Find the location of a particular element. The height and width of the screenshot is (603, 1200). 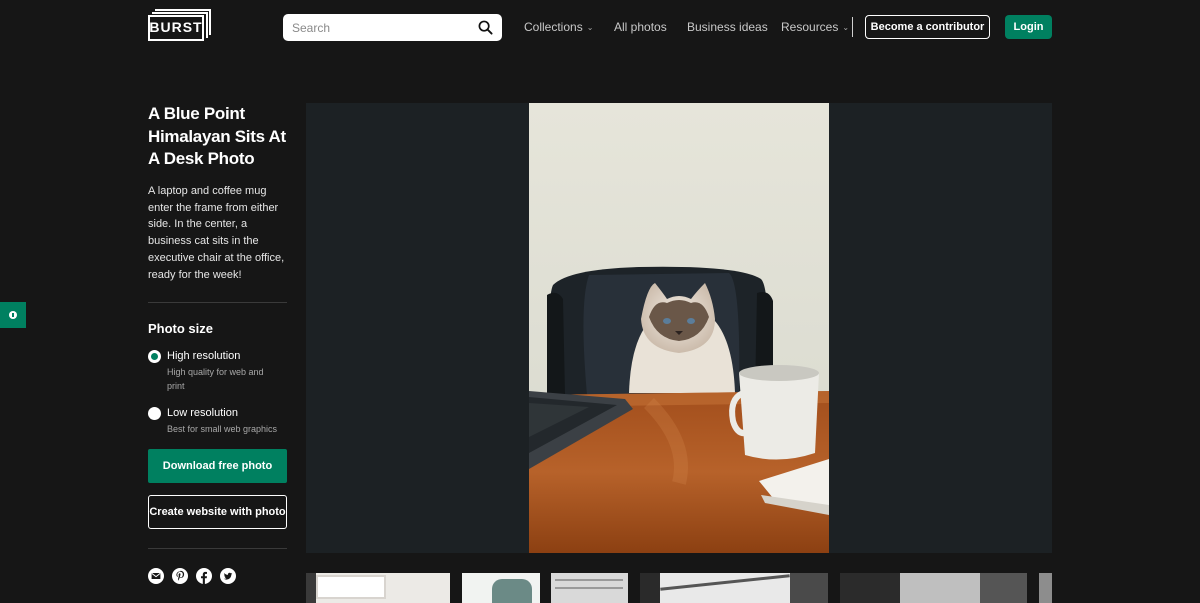

high-resolution-sublabel: High quality for web and print is located at coordinates (215, 379).